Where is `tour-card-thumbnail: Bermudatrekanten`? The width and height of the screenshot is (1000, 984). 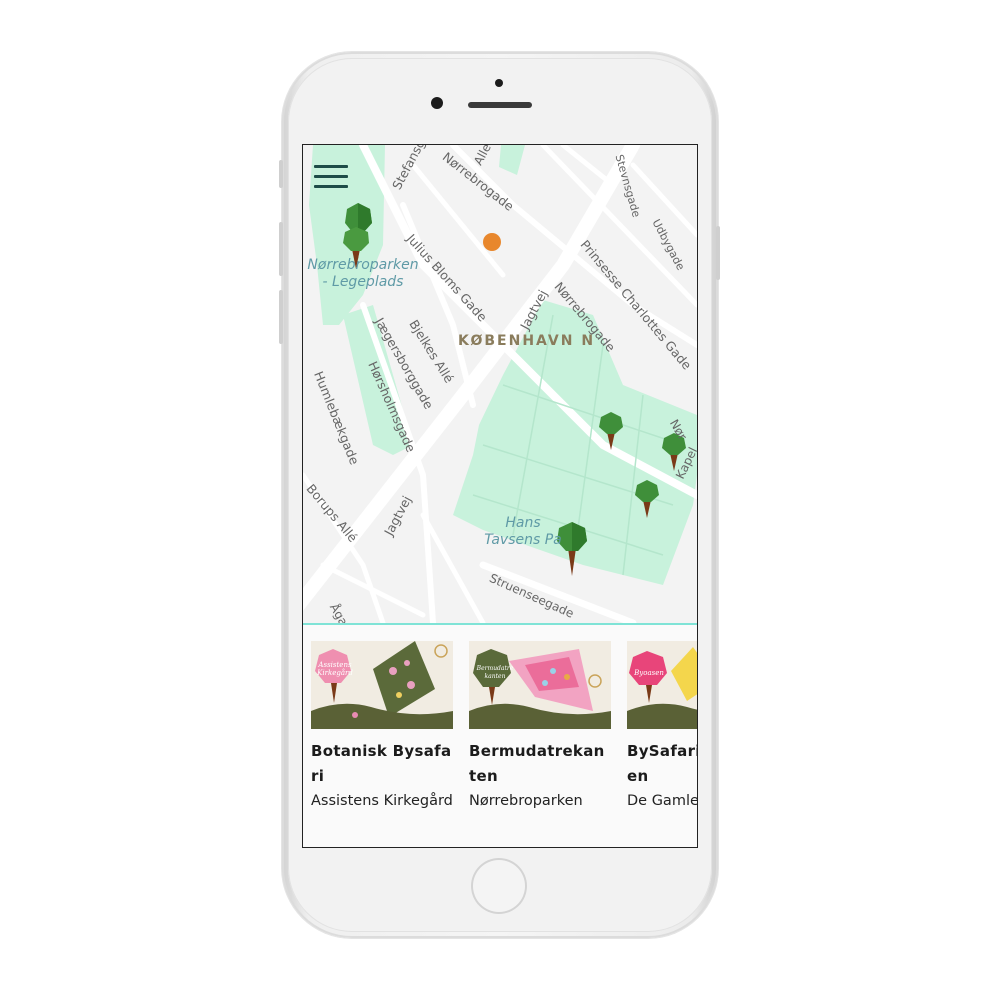 tour-card-thumbnail: Bermudatrekanten is located at coordinates (540, 685).